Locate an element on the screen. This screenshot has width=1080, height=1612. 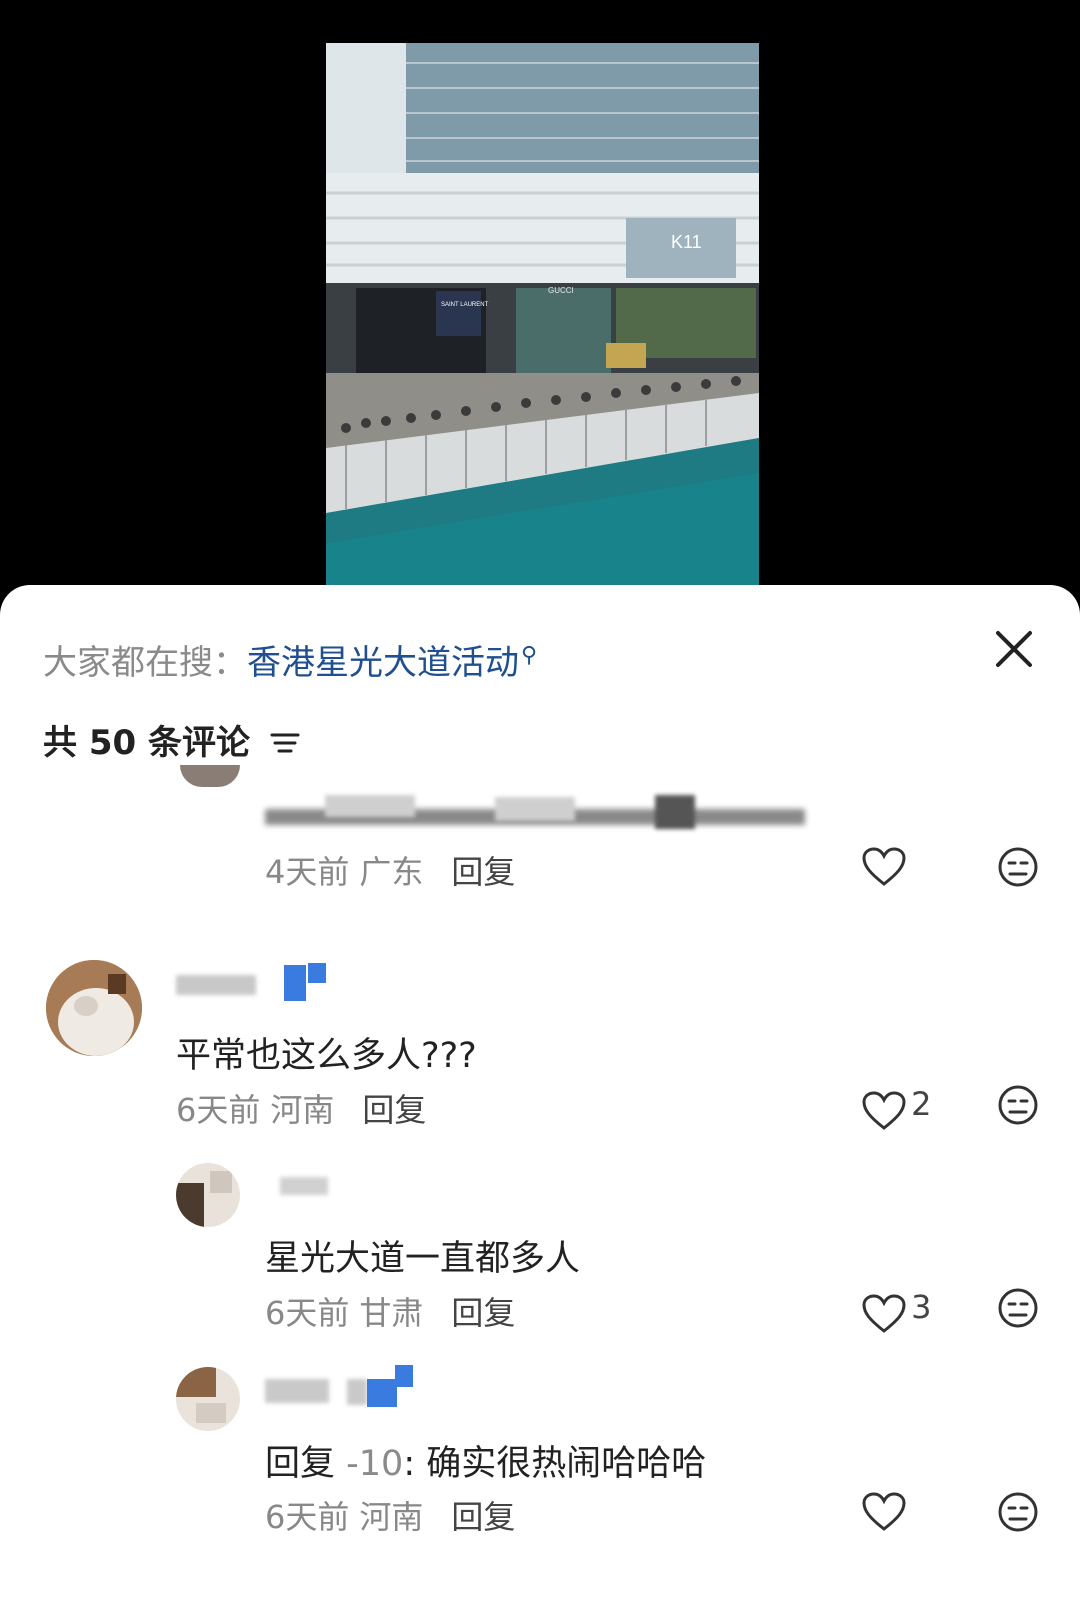
like-count: 3 is located at coordinates (921, 1307).